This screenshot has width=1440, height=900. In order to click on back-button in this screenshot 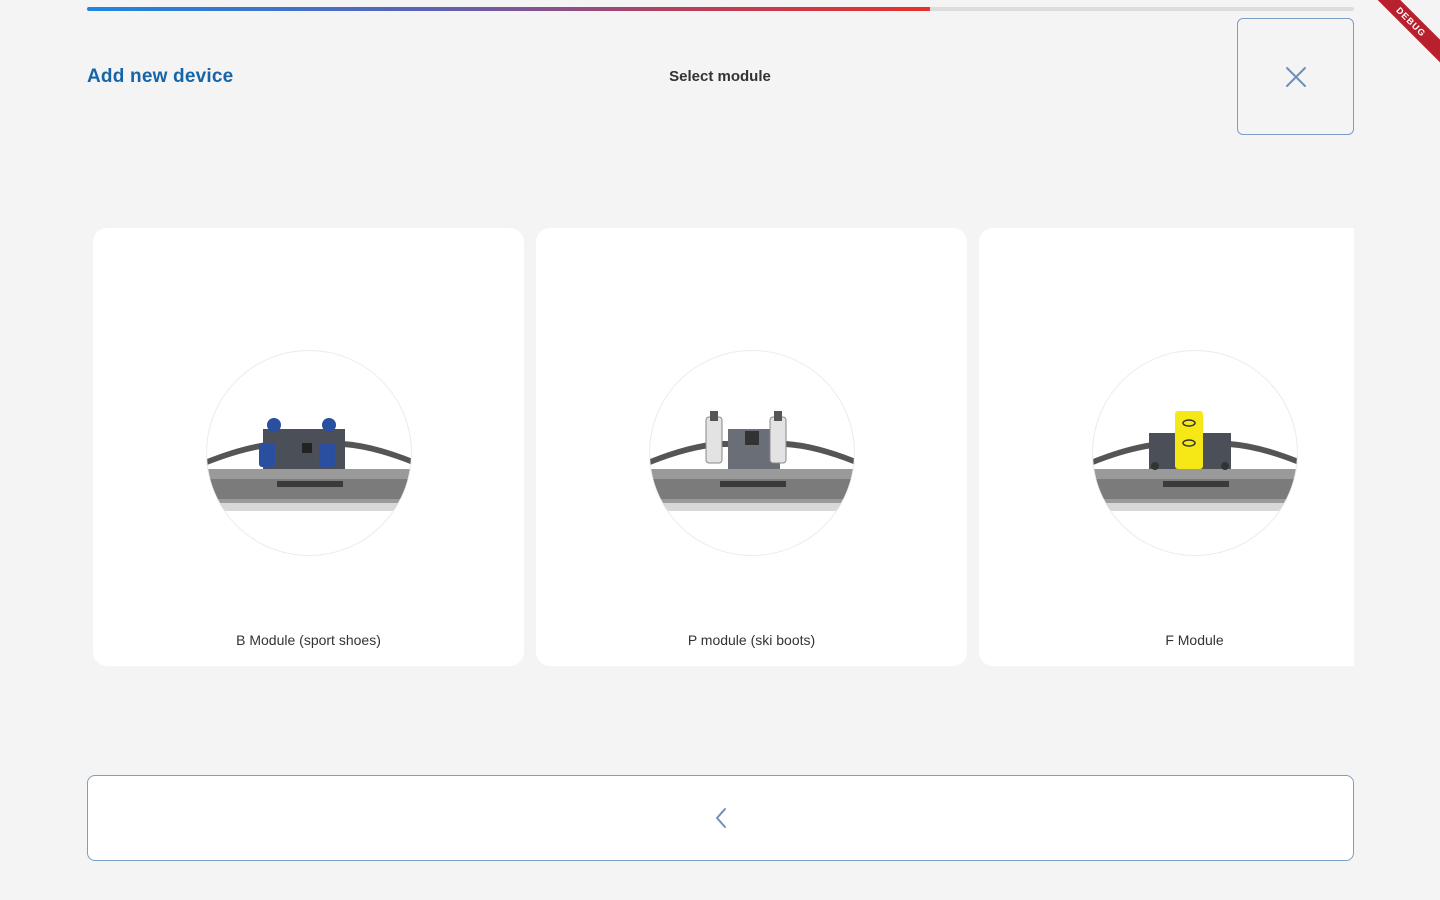, I will do `click(720, 818)`.